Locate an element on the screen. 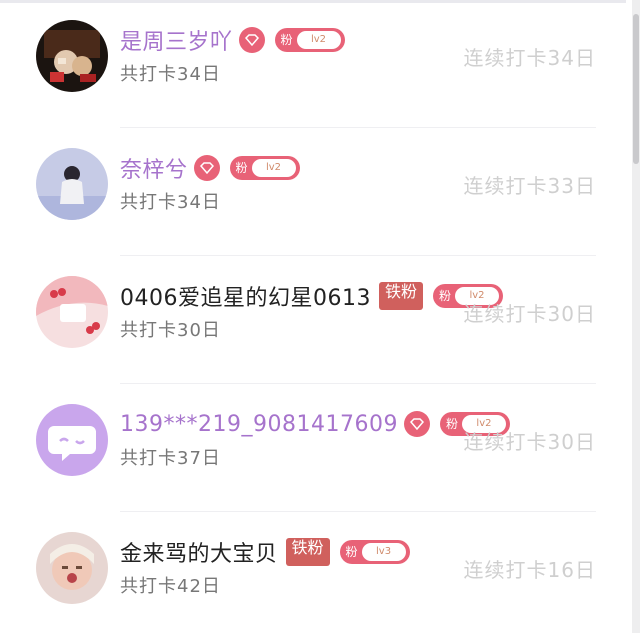 This screenshot has height=640, width=640. username: 0406爱追星的幻星0613 is located at coordinates (245, 296).